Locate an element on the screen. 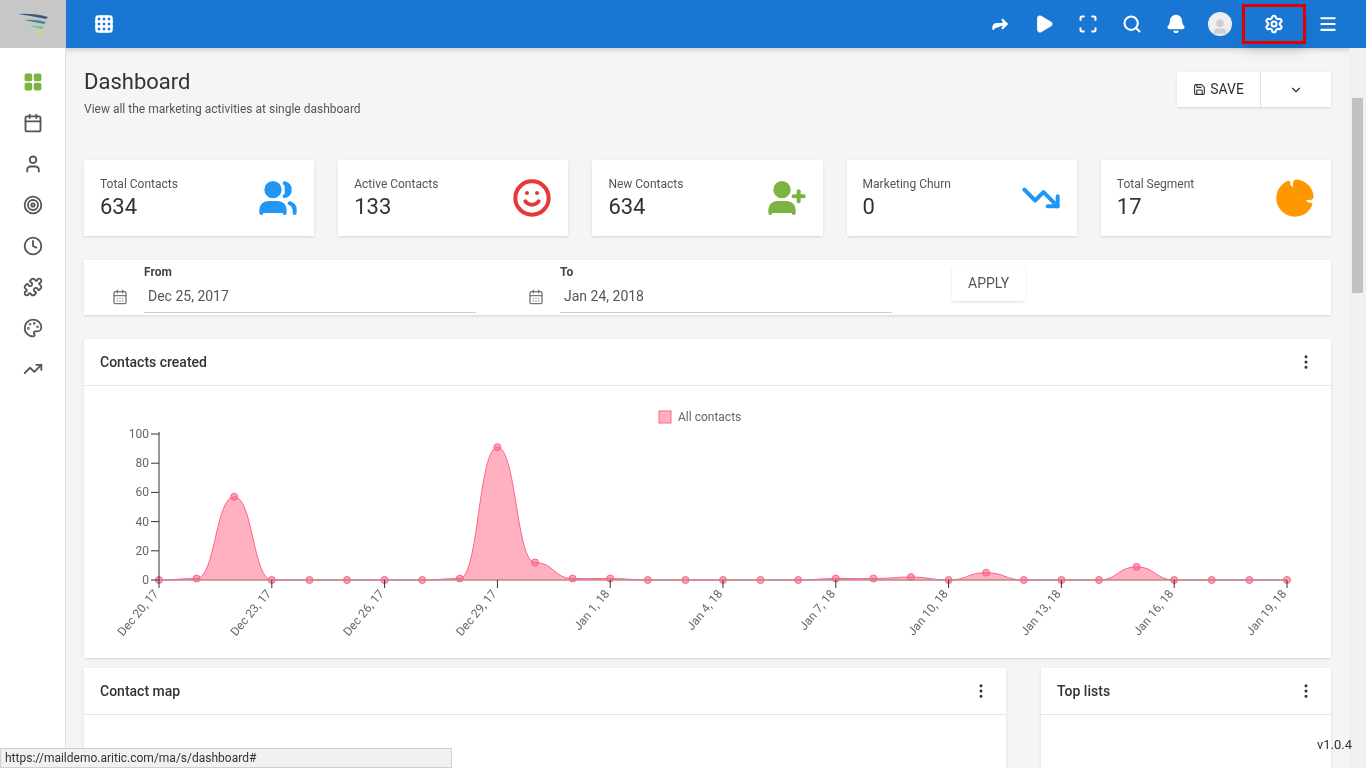  page-title: Dashboard is located at coordinates (138, 82).